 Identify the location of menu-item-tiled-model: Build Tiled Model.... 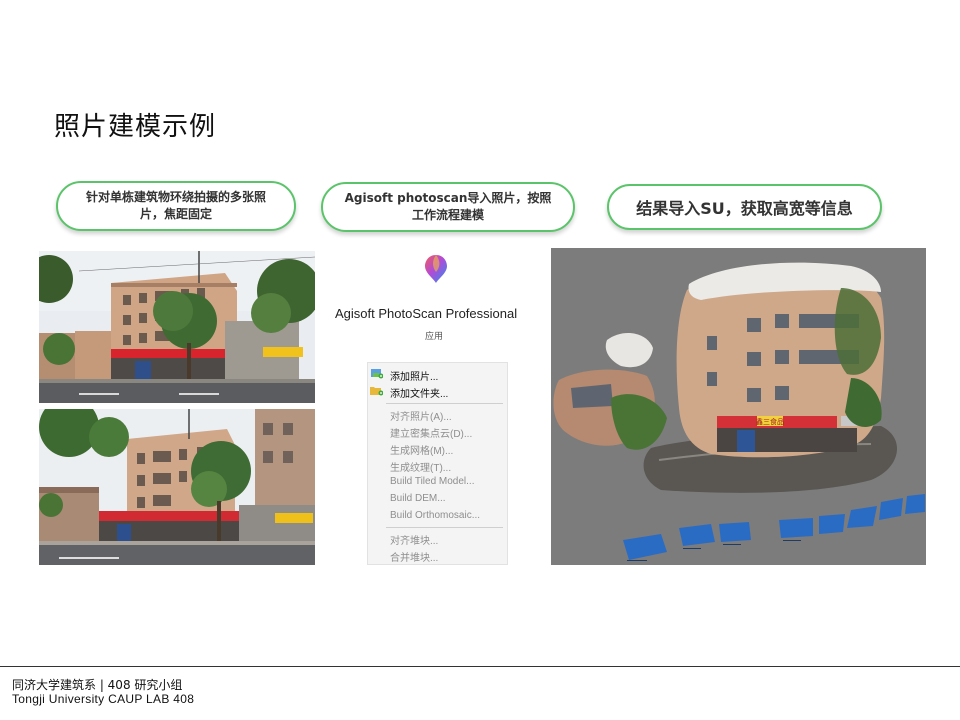
(432, 481).